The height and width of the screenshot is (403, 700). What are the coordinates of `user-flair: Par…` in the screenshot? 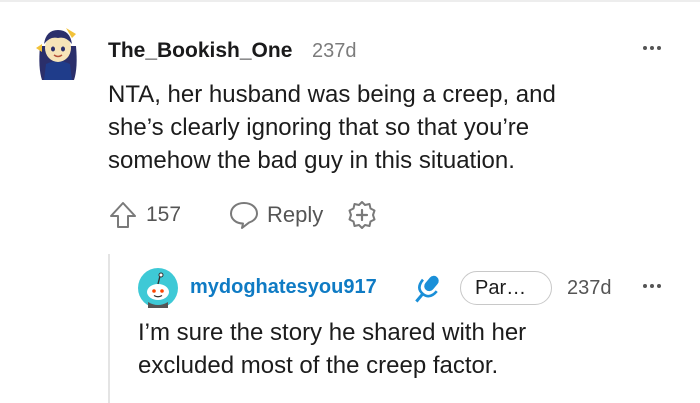 It's located at (506, 288).